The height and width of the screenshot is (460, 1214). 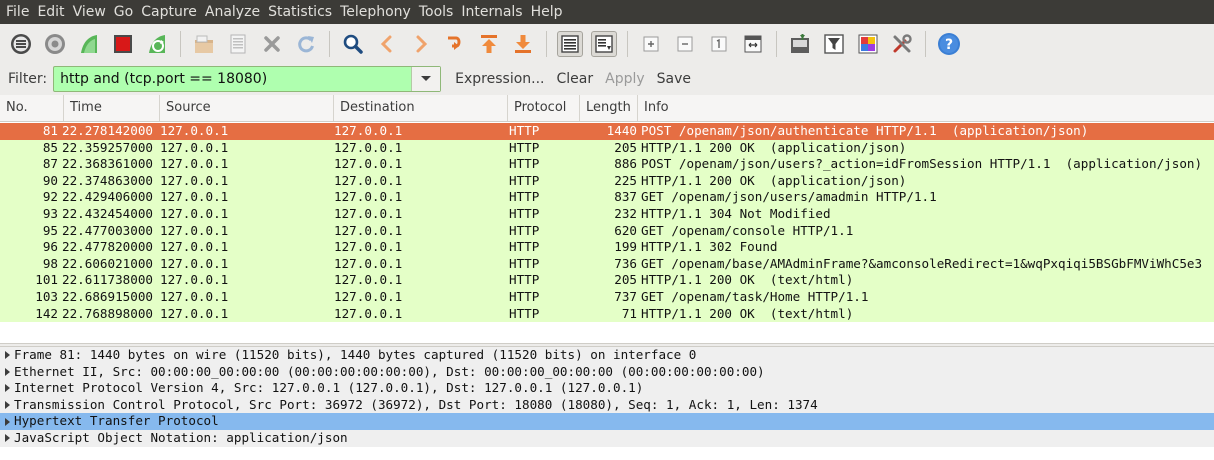 I want to click on menu-go: Go, so click(x=123, y=12).